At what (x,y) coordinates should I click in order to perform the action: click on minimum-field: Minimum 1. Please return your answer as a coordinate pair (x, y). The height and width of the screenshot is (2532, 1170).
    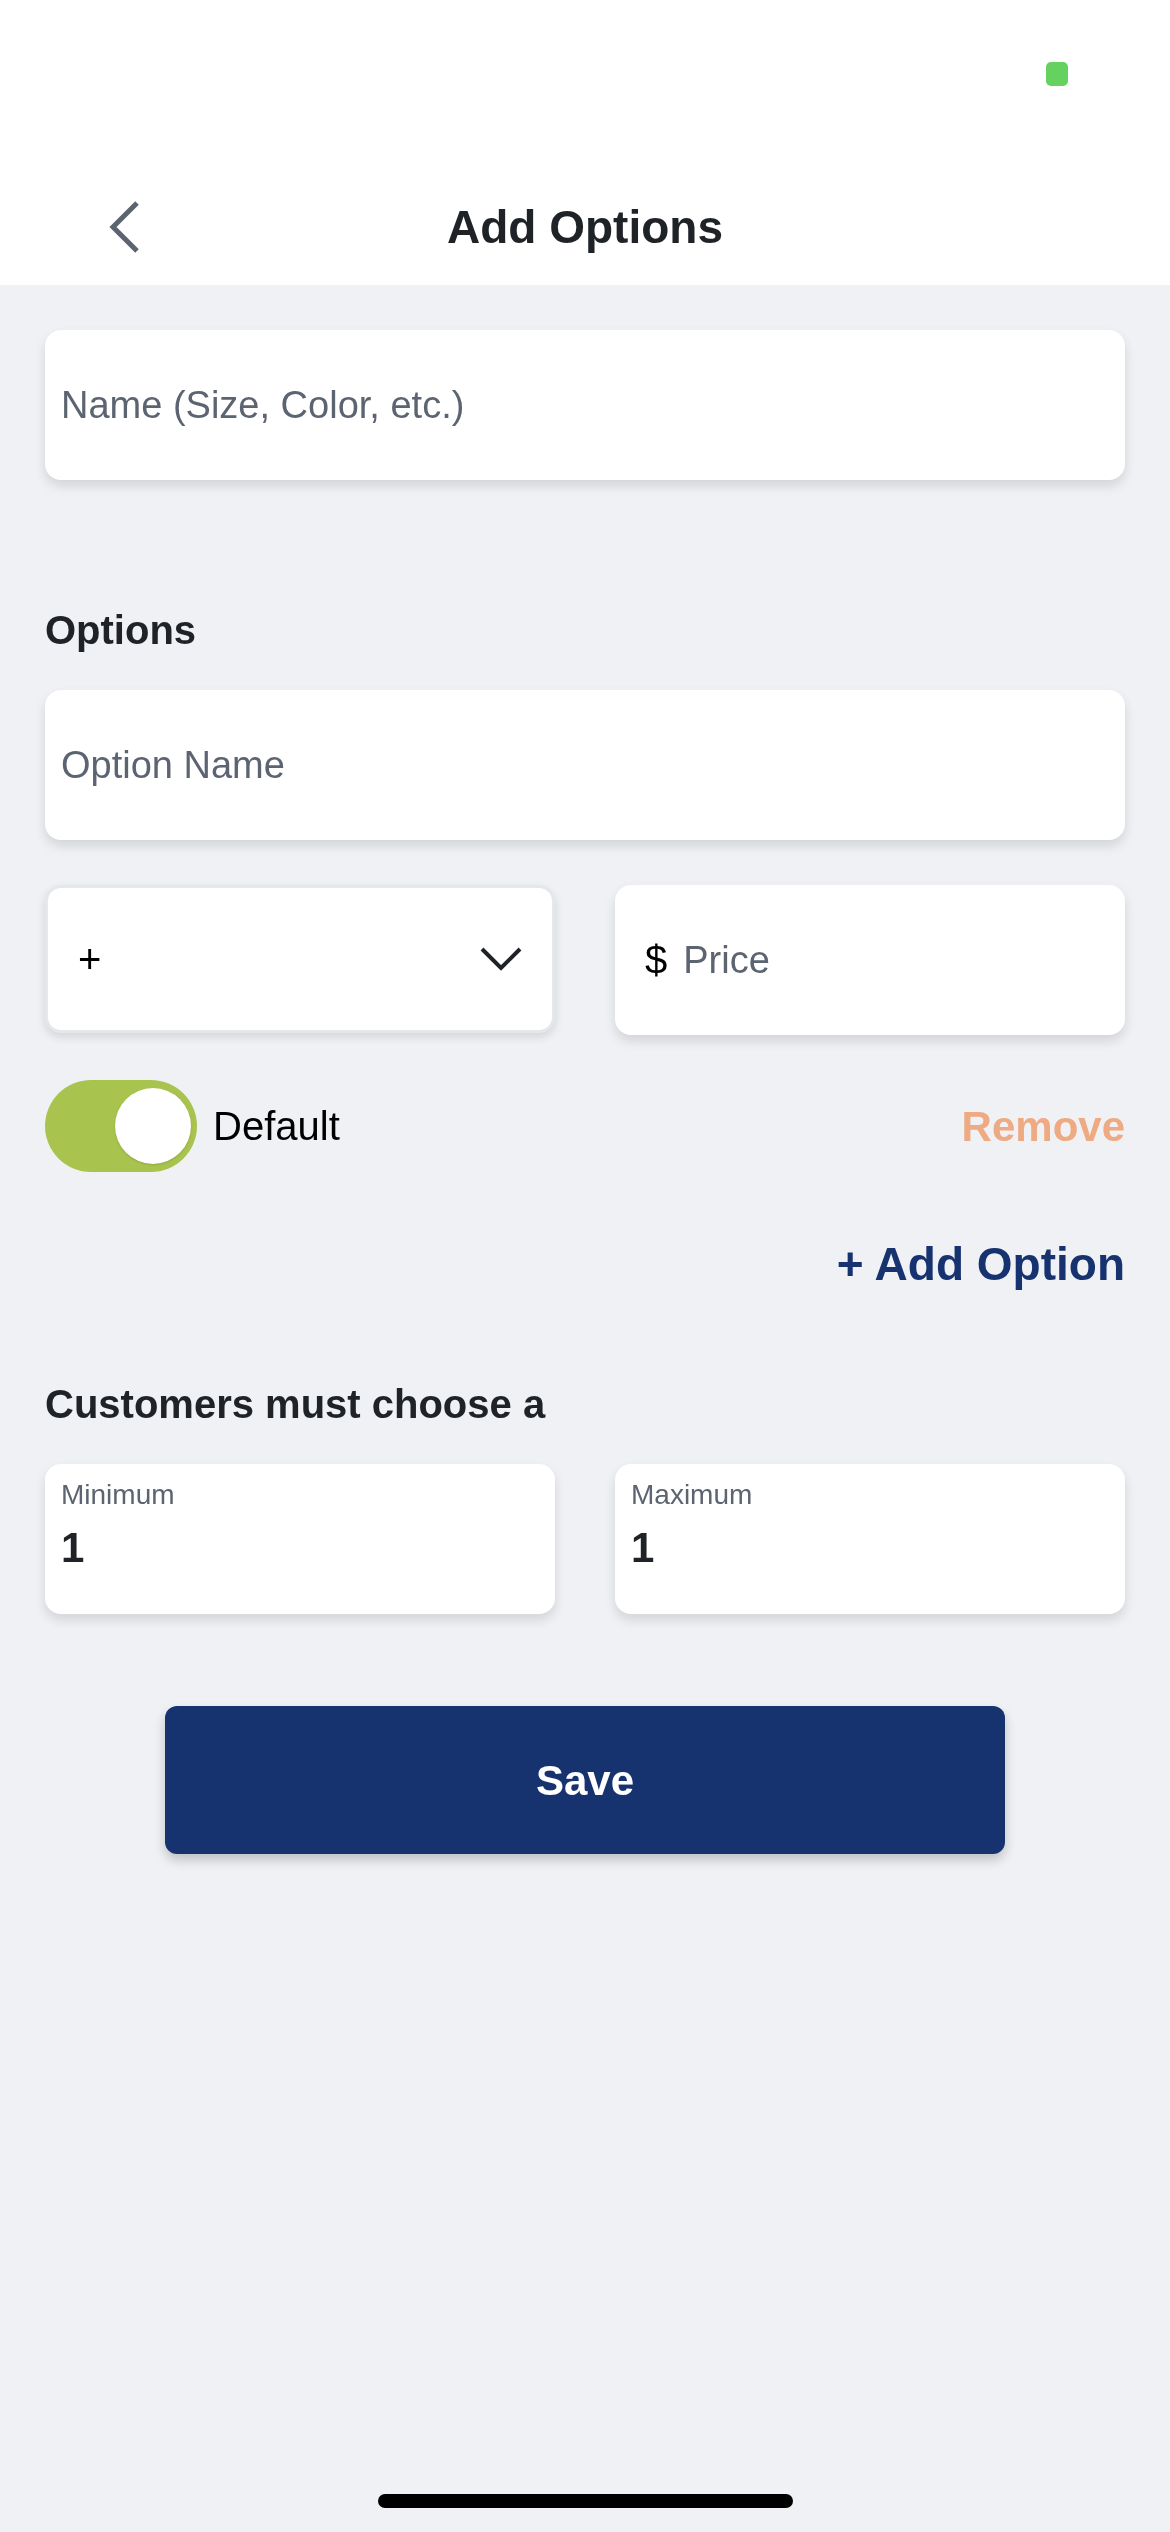
    Looking at the image, I should click on (300, 1539).